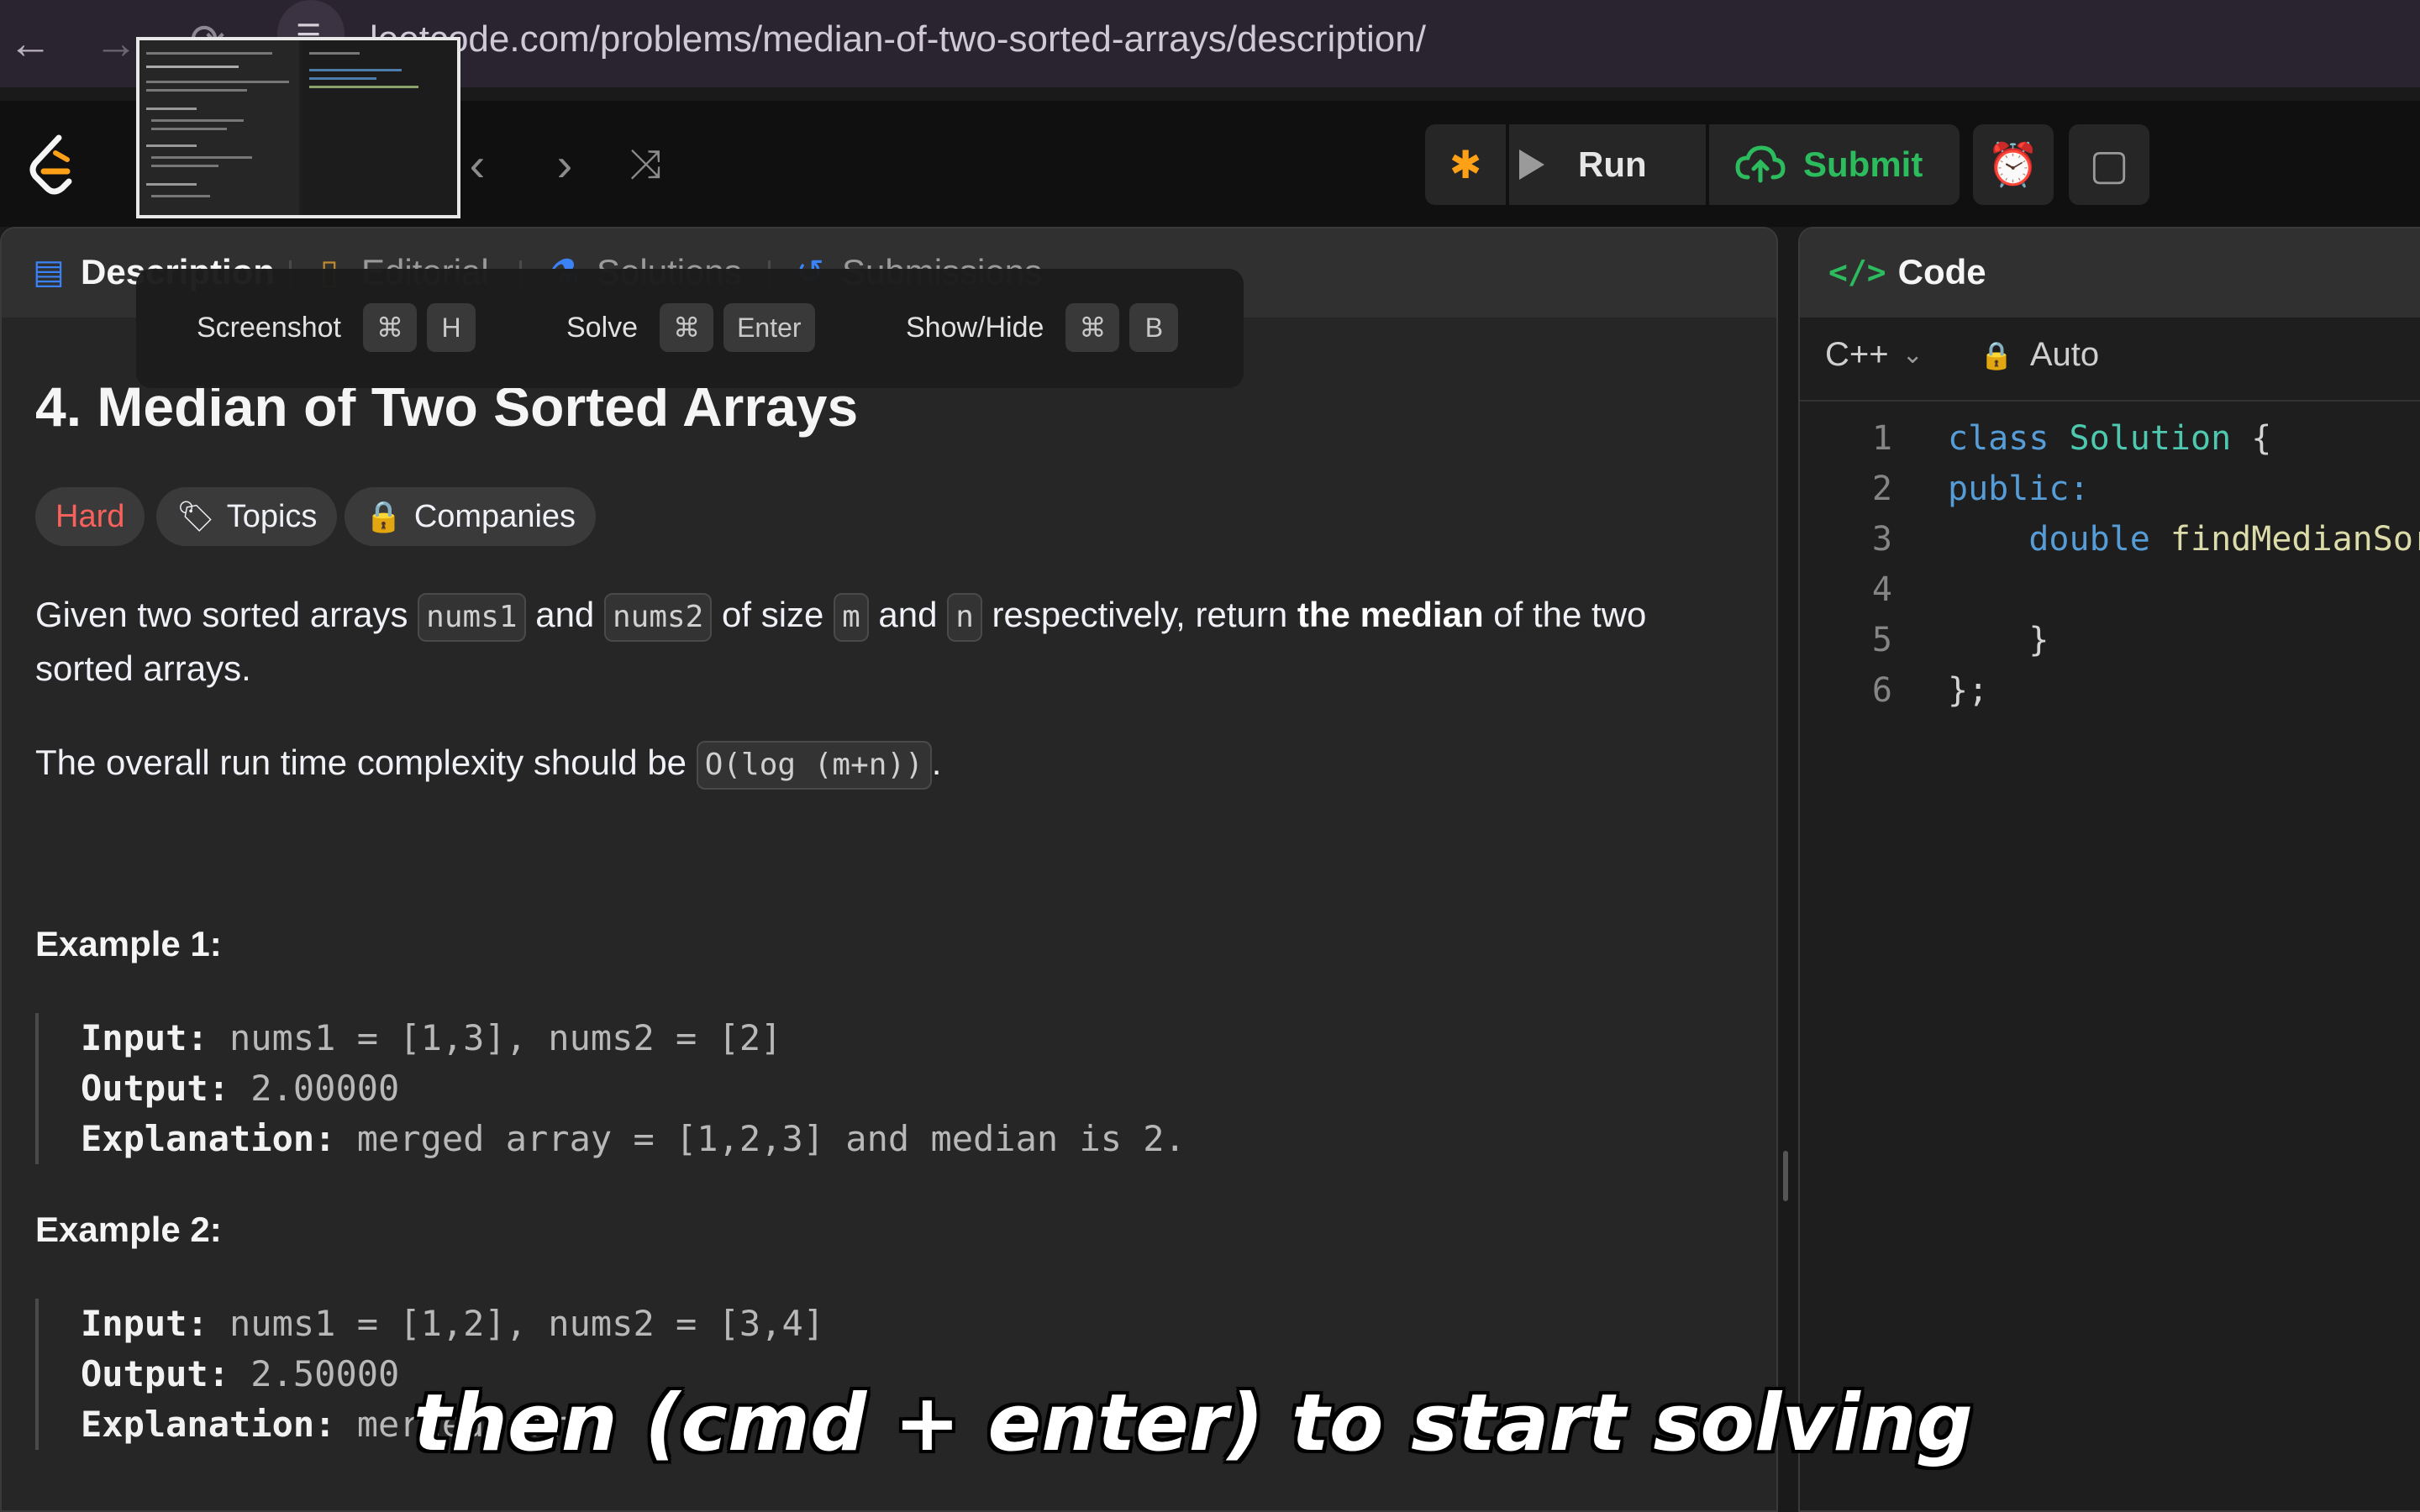  What do you see at coordinates (128, 943) in the screenshot?
I see `example-1-title: Example 1:` at bounding box center [128, 943].